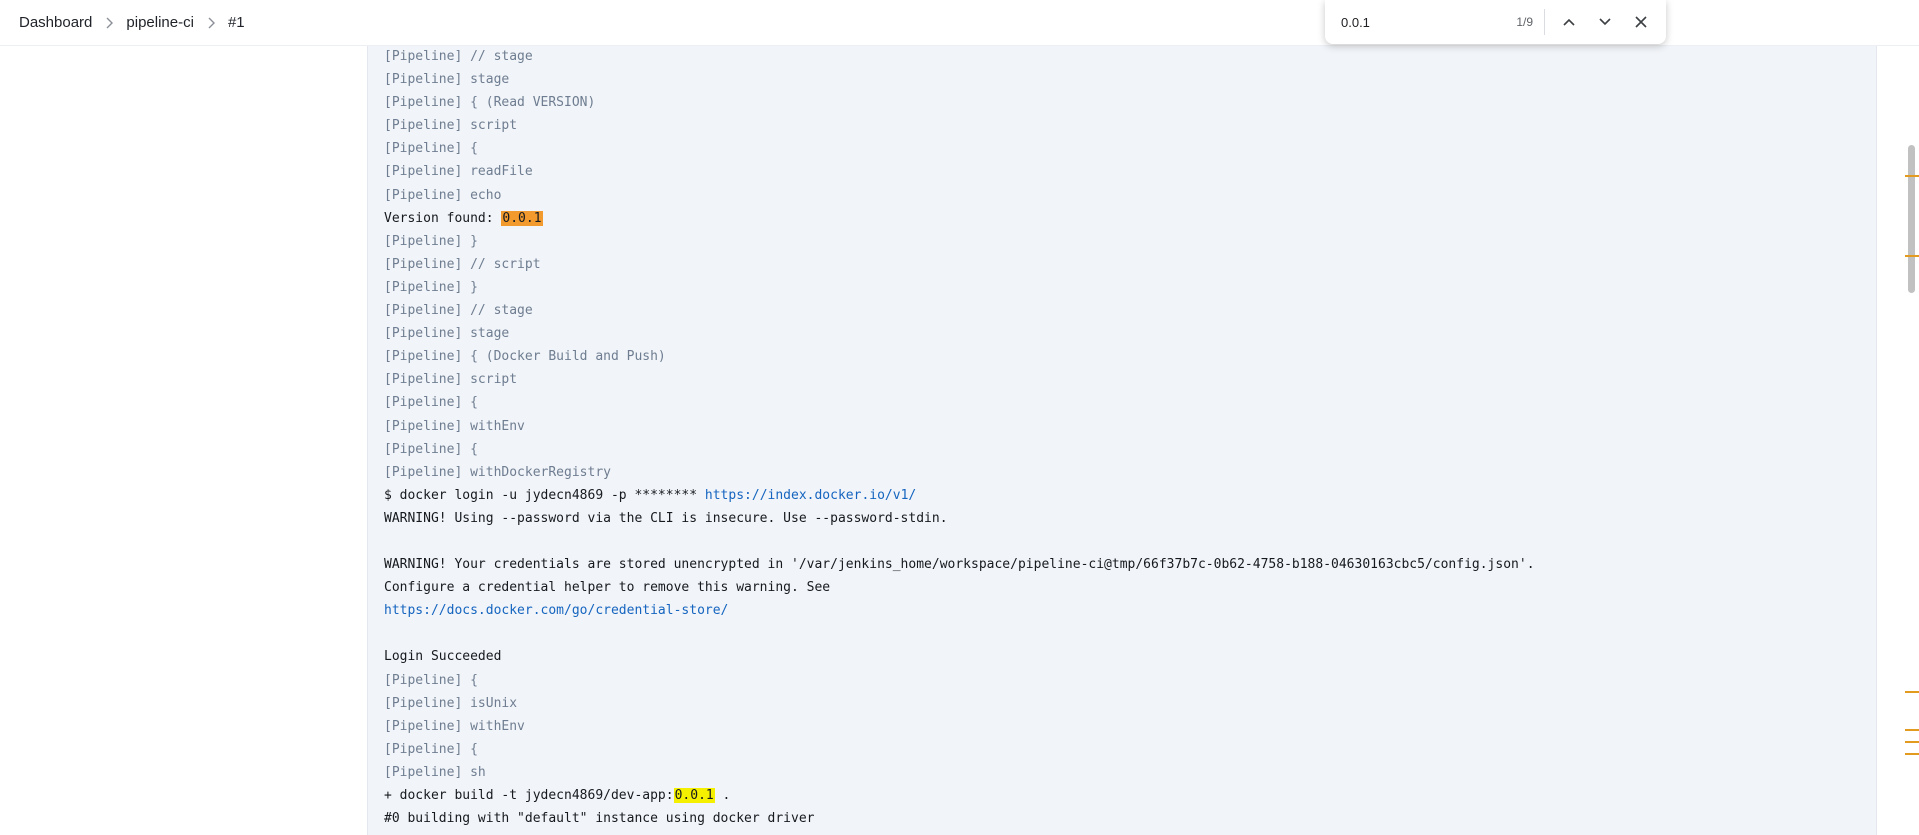 Image resolution: width=1919 pixels, height=835 pixels. Describe the element at coordinates (722, 795) in the screenshot. I see `console-text: .` at that location.